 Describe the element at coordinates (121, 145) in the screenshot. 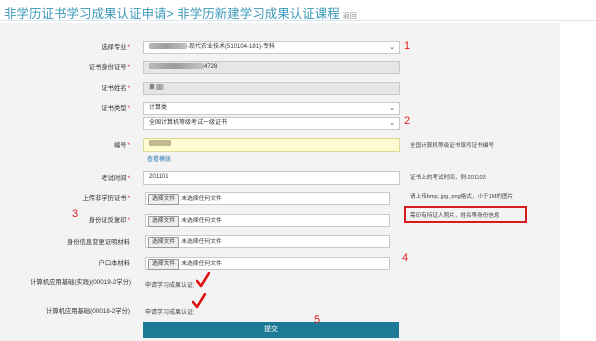

I see `serial-label: 编号*` at that location.